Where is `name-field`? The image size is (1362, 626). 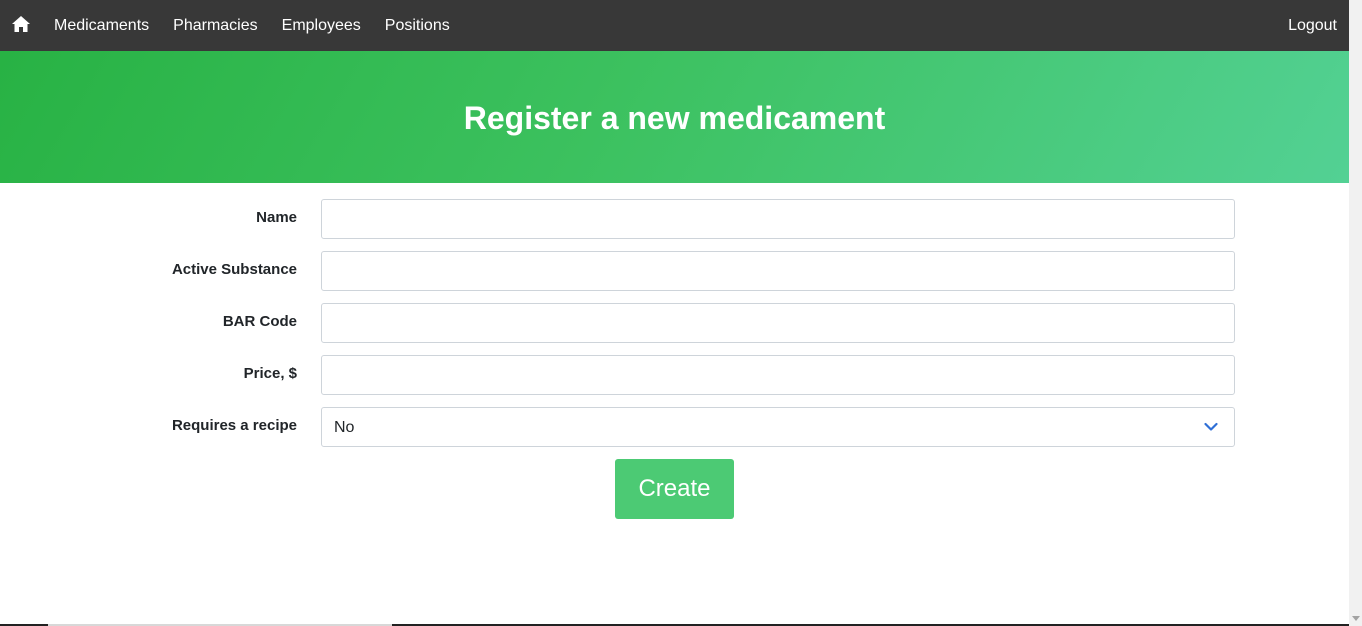
name-field is located at coordinates (778, 219).